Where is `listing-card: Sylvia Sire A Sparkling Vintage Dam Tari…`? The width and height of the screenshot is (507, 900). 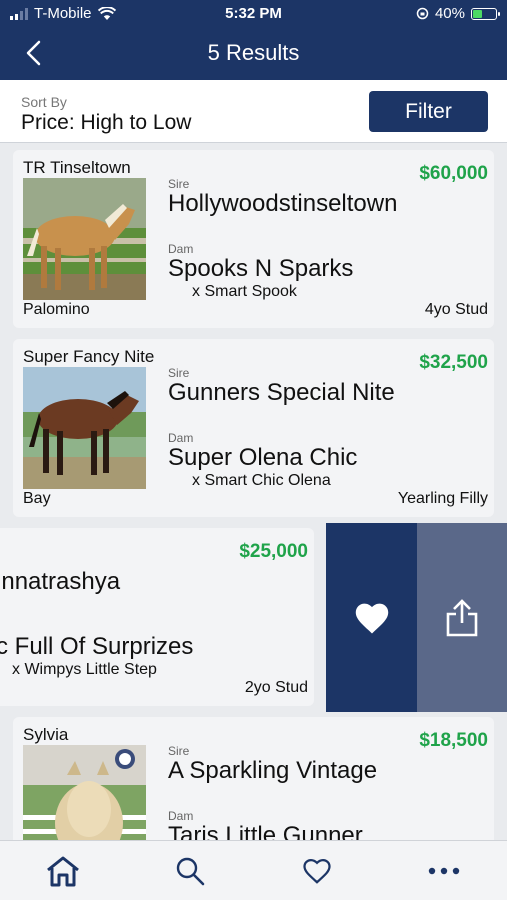 listing-card: Sylvia Sire A Sparkling Vintage Dam Tari… is located at coordinates (253, 778).